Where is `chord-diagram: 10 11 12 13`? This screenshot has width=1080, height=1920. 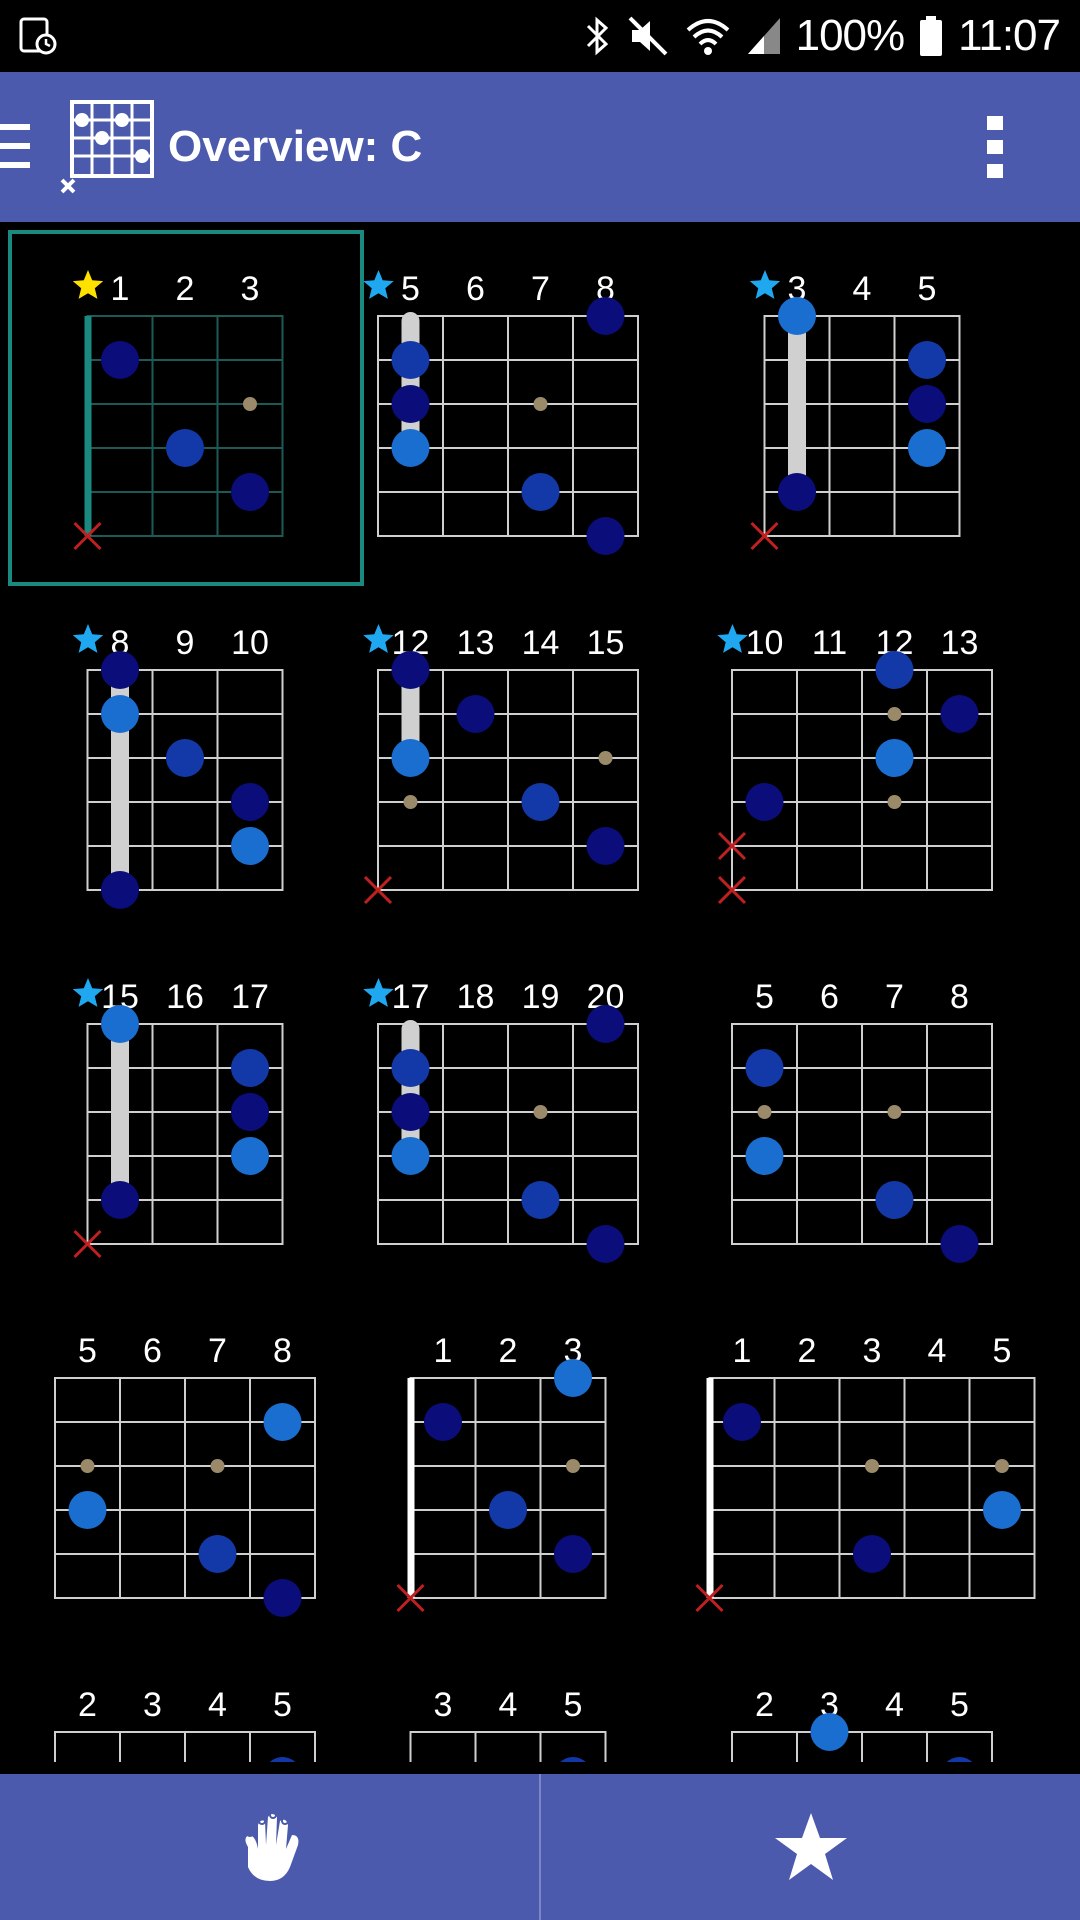 chord-diagram: 10 11 12 13 is located at coordinates (855, 764).